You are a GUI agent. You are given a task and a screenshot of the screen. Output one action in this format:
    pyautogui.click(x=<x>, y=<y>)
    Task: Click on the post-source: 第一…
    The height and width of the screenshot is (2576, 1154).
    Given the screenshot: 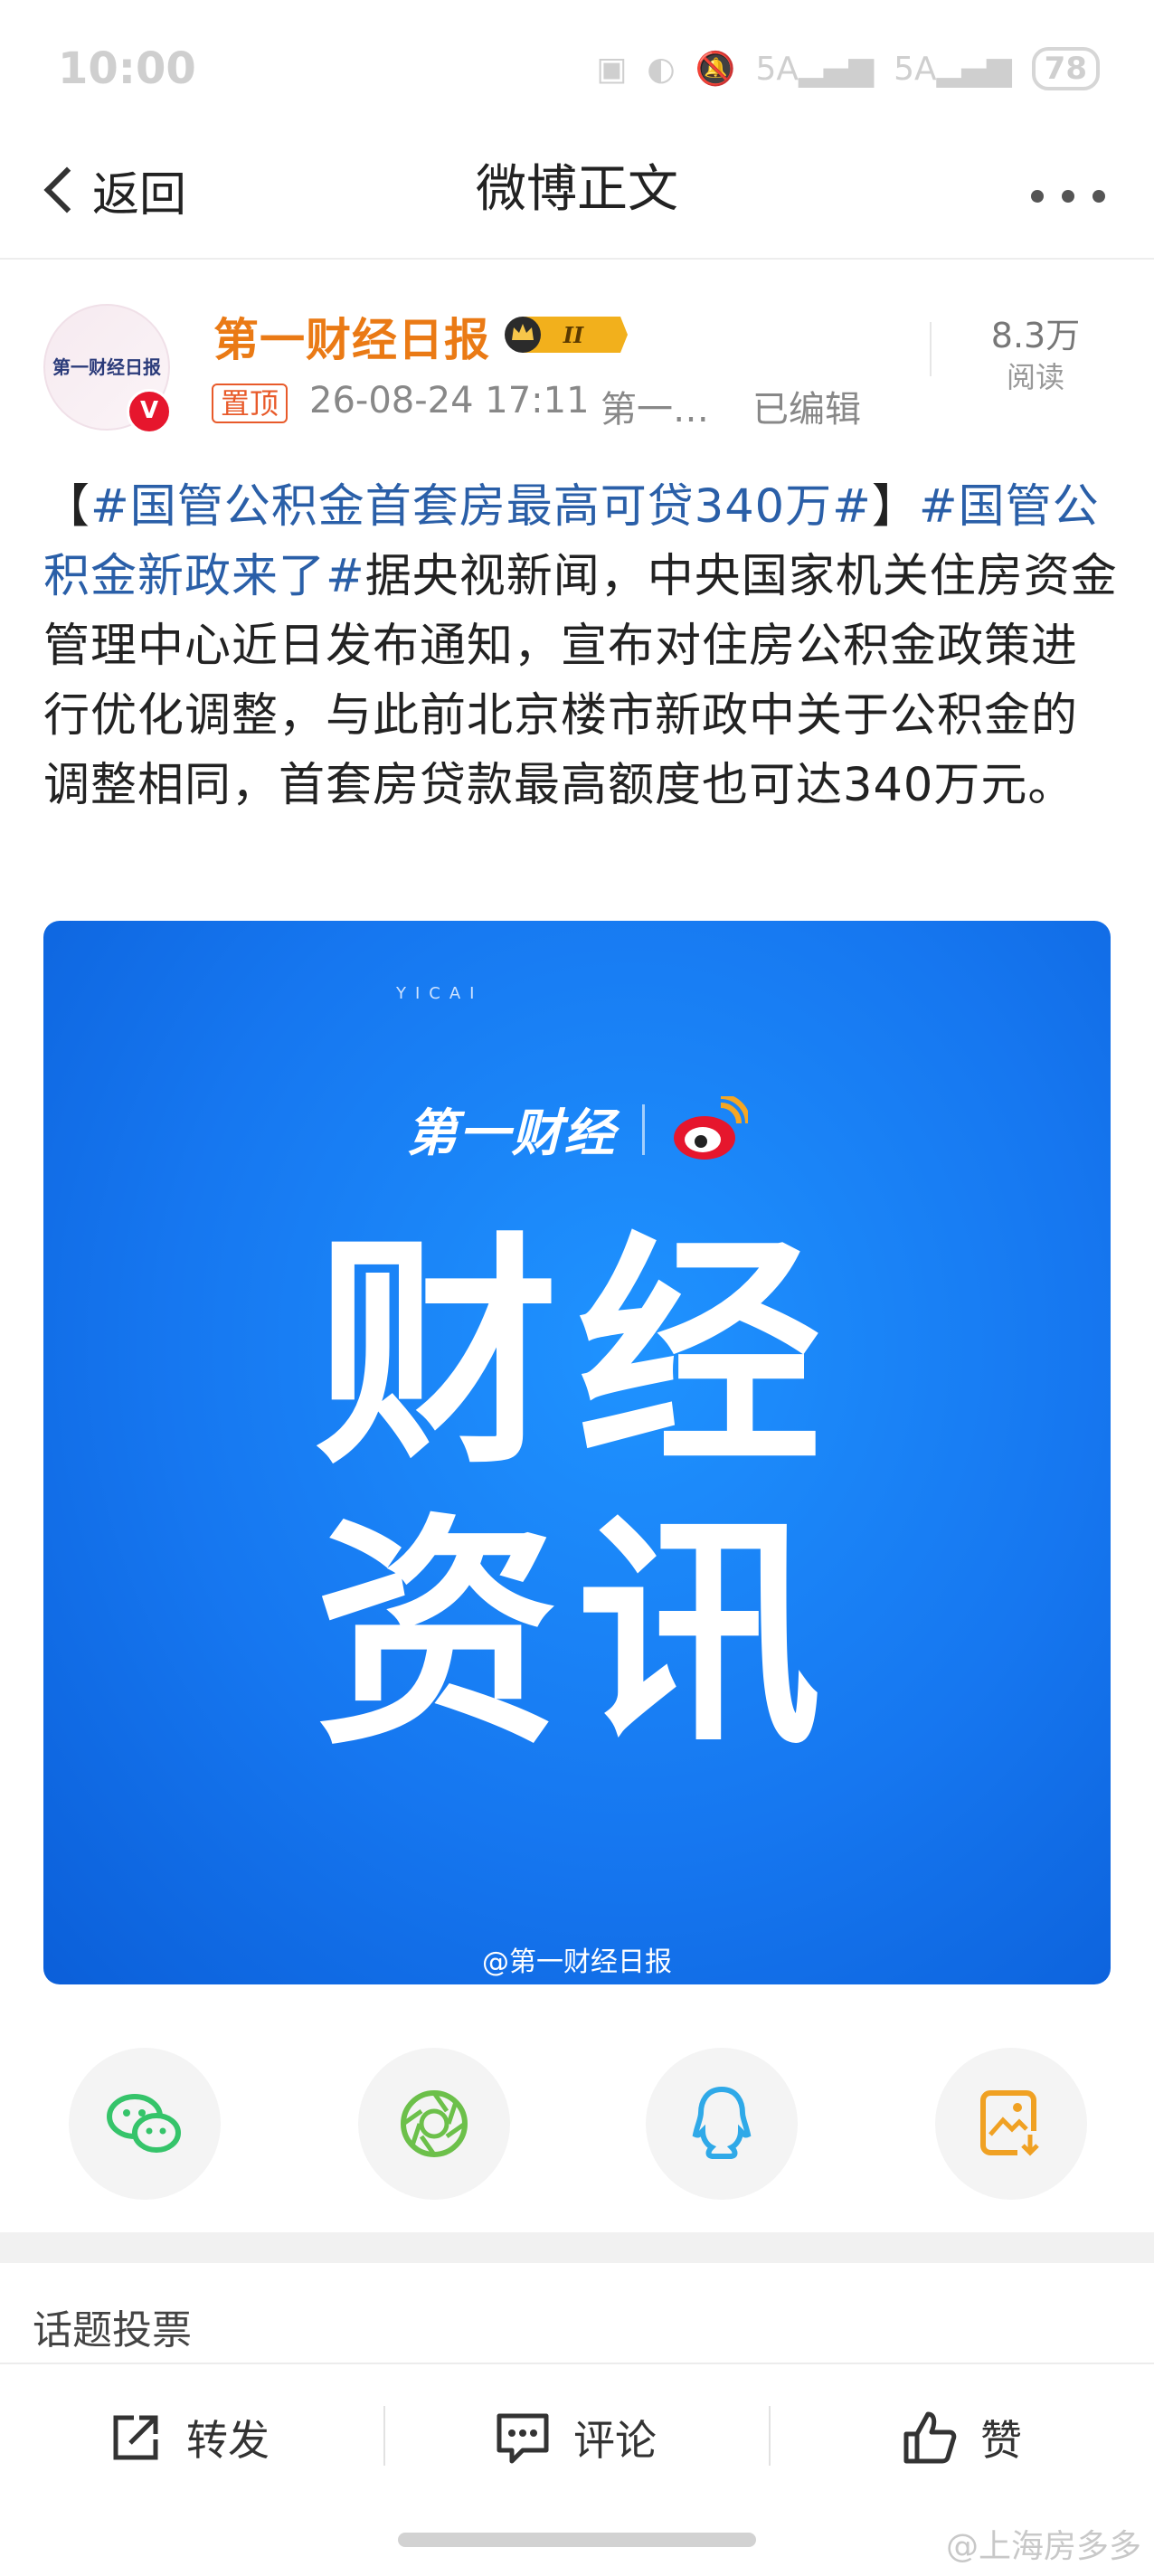 What is the action you would take?
    pyautogui.click(x=655, y=410)
    